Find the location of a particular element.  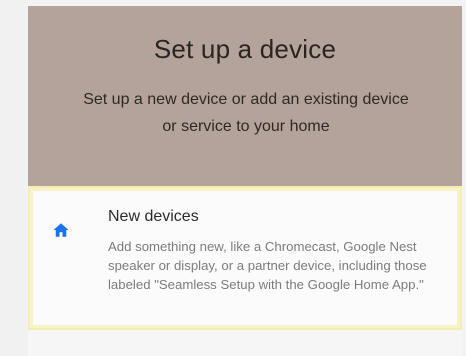

left-margin is located at coordinates (14, 178).